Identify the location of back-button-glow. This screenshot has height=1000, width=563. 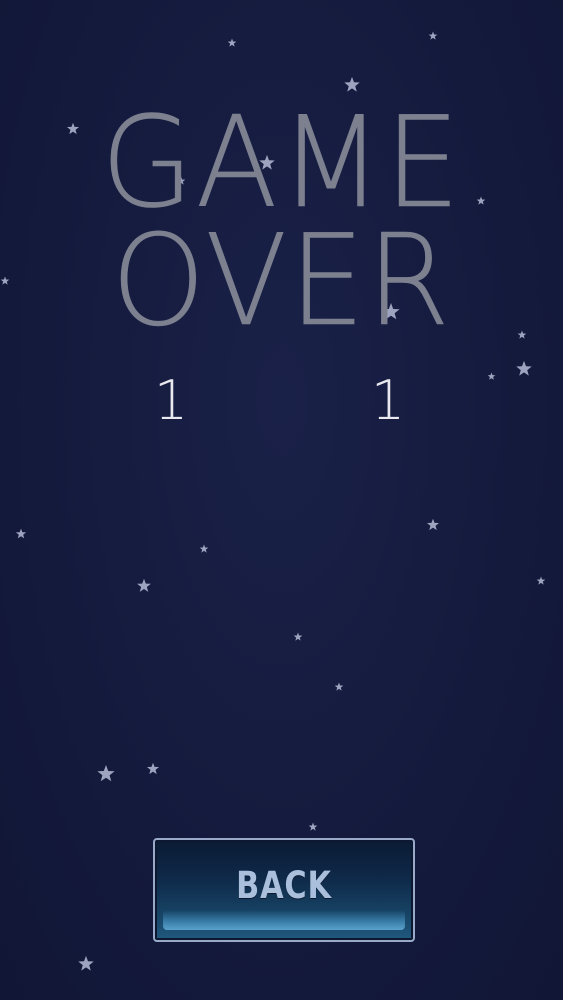
(284, 920).